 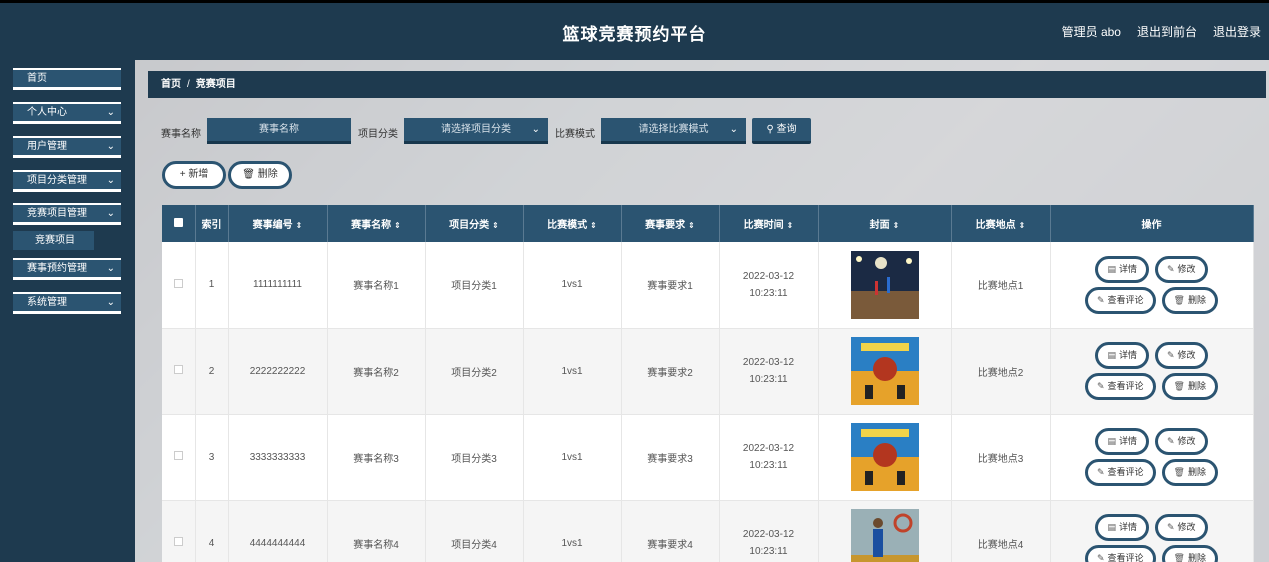 What do you see at coordinates (212, 531) in the screenshot?
I see `cell-index: 4` at bounding box center [212, 531].